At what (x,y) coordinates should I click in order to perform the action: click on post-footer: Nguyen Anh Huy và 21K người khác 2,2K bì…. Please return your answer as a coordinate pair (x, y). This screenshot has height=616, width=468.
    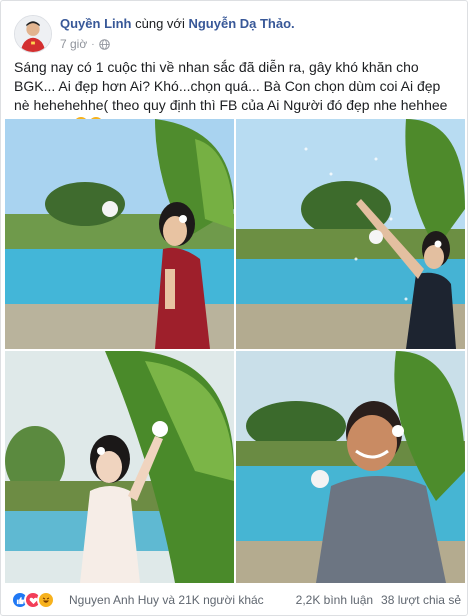
    Looking at the image, I should click on (236, 601).